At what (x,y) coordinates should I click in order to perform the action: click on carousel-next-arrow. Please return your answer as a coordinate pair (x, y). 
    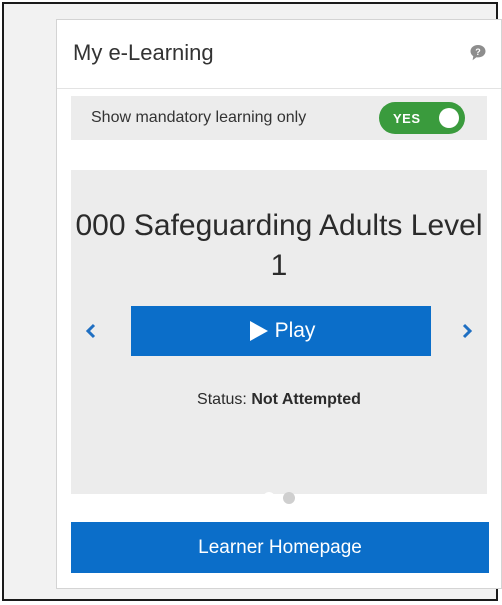
    Looking at the image, I should click on (467, 331).